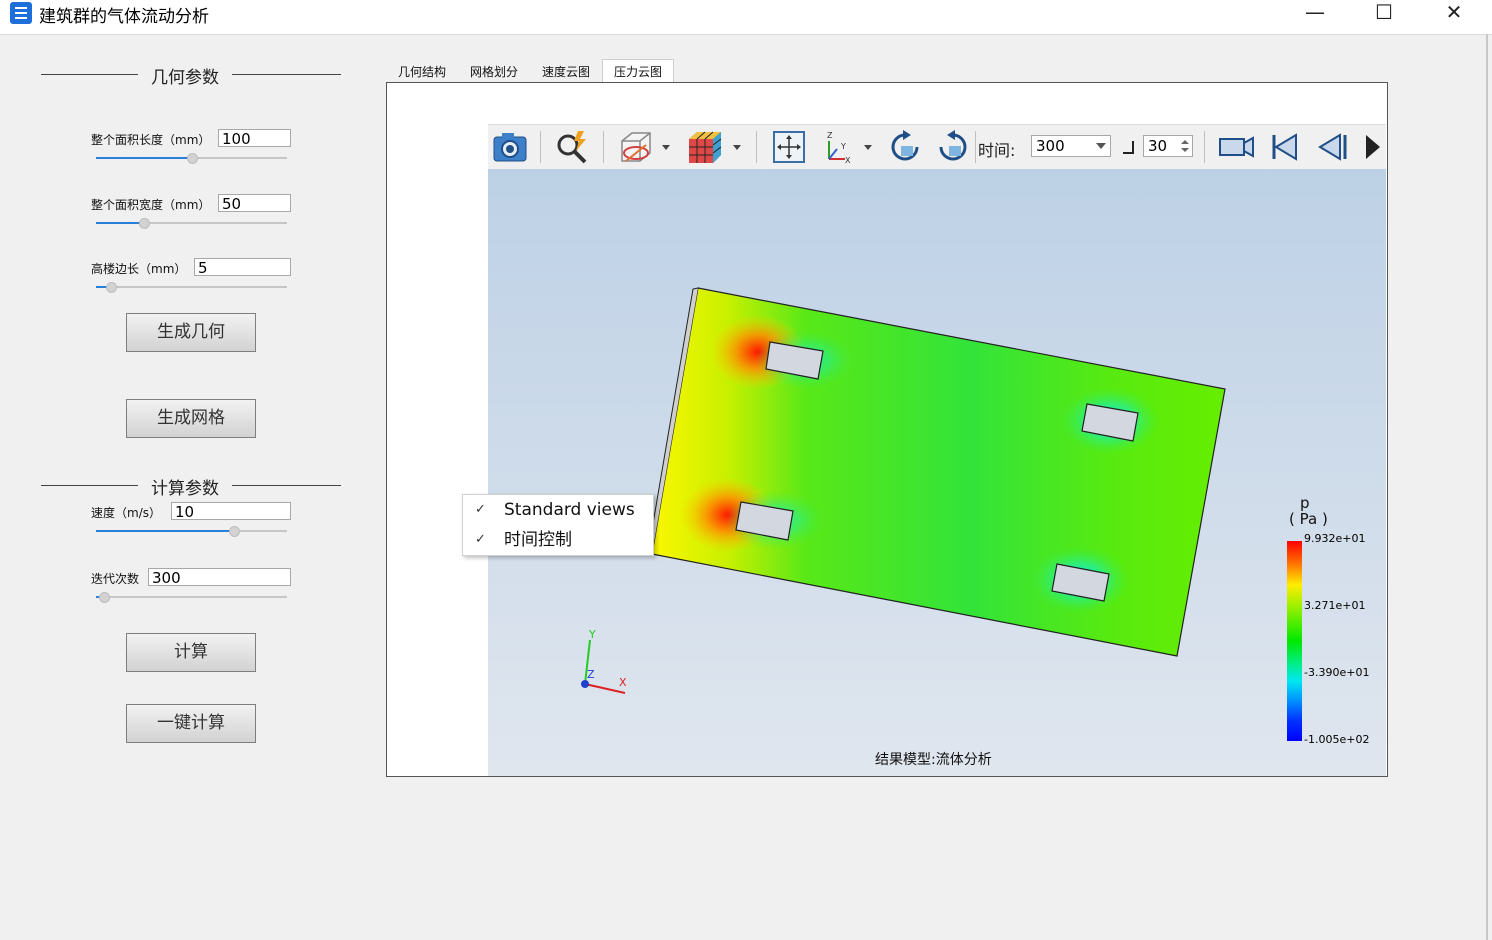  What do you see at coordinates (231, 511) in the screenshot?
I see `speed-input: 10` at bounding box center [231, 511].